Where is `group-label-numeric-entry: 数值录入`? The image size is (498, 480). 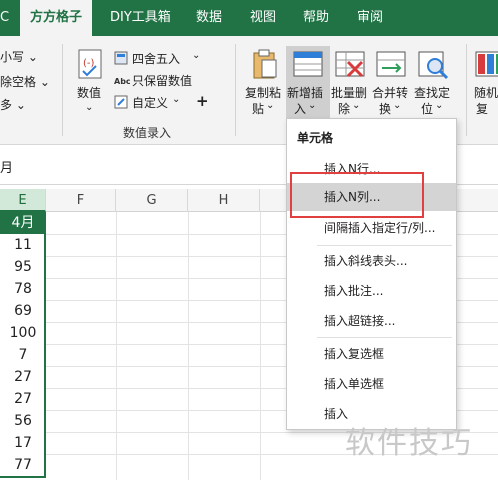 group-label-numeric-entry: 数值录入 is located at coordinates (147, 133).